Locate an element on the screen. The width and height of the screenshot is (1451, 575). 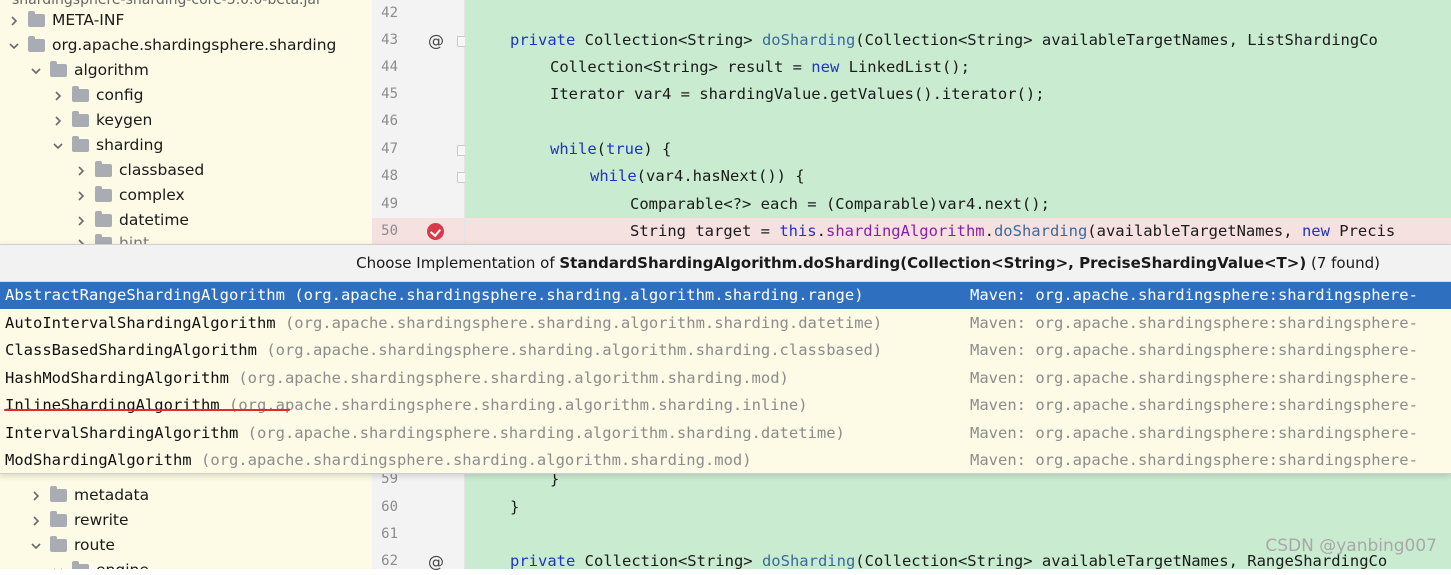
line-number-text: 44 is located at coordinates (389, 67).